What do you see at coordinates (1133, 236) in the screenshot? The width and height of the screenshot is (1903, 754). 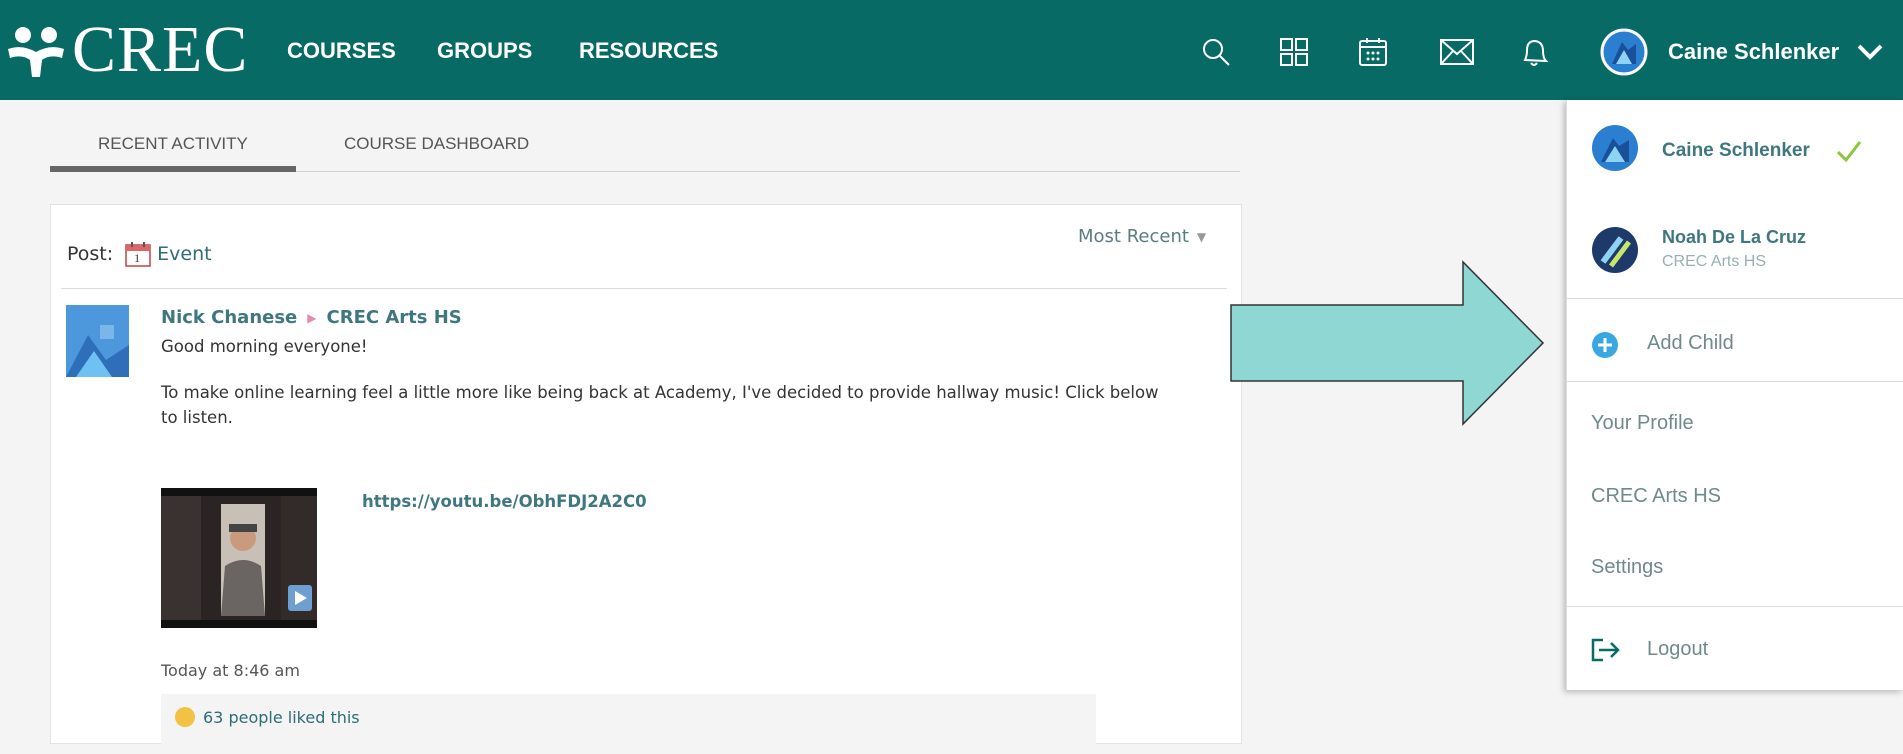 I see `sort-label: Most Recent` at bounding box center [1133, 236].